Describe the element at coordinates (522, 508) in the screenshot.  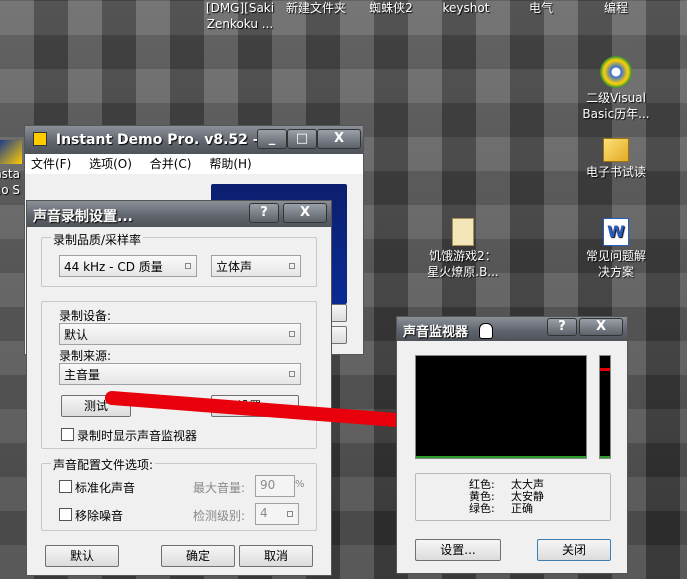
I see `legend-green-meaning: 正确` at that location.